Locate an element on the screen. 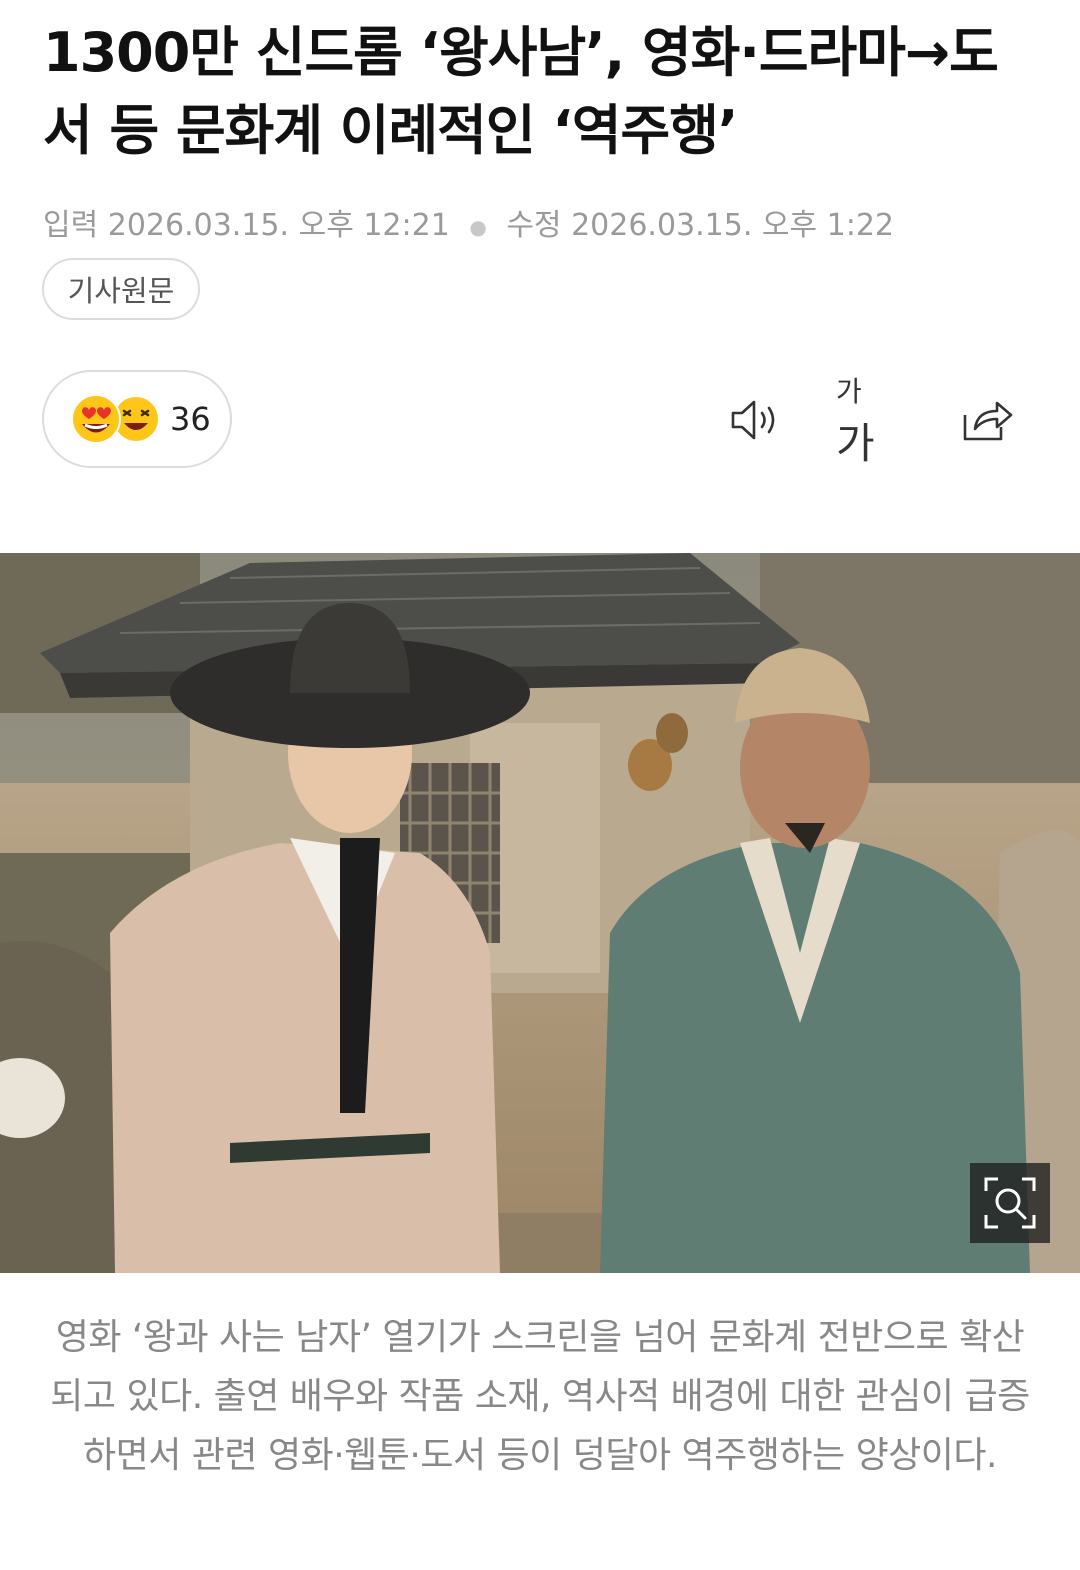 This screenshot has height=1570, width=1080. heart-eyes-emoji-icon is located at coordinates (96, 419).